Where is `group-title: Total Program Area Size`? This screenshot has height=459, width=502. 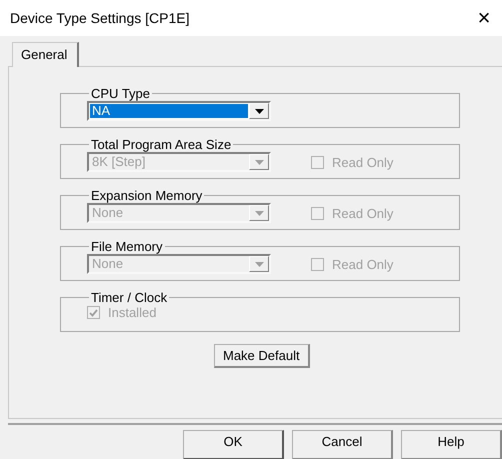 group-title: Total Program Area Size is located at coordinates (161, 144).